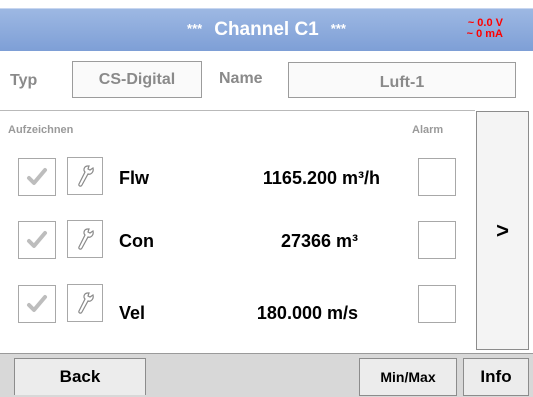 The height and width of the screenshot is (397, 533). I want to click on record-column-label: Aufzeichnen, so click(41, 130).